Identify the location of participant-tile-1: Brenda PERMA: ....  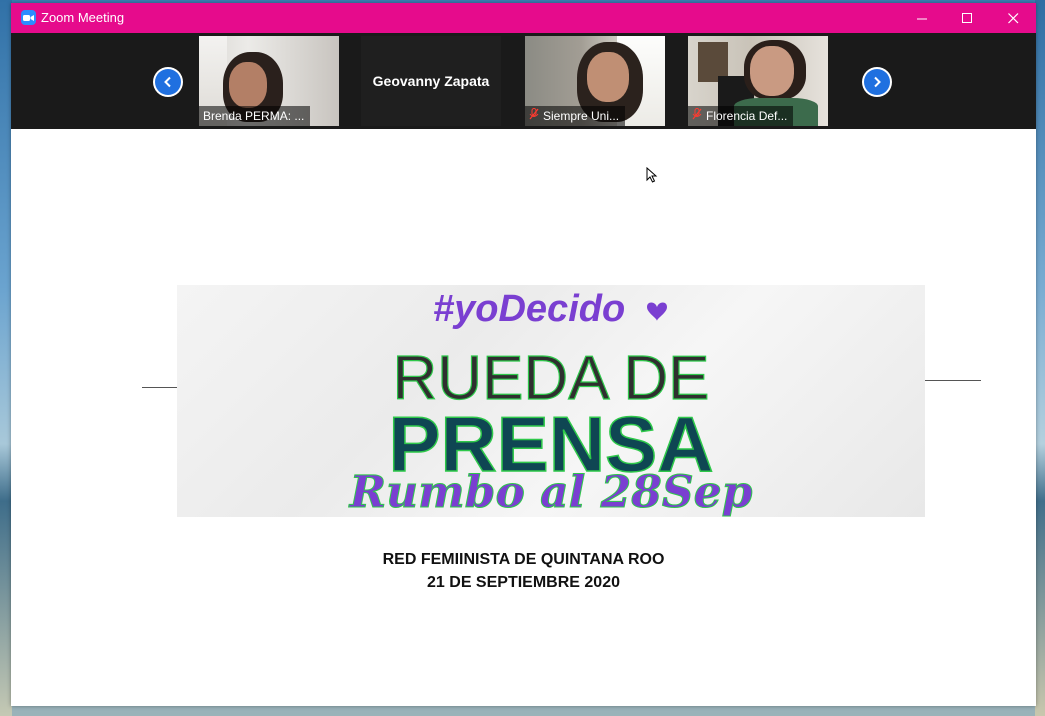
(269, 81).